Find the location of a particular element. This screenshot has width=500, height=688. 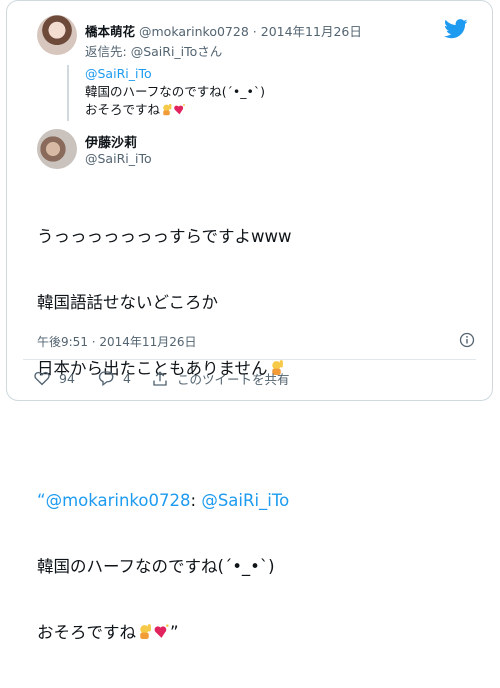

replied-line-2: おそろですね is located at coordinates (175, 110).